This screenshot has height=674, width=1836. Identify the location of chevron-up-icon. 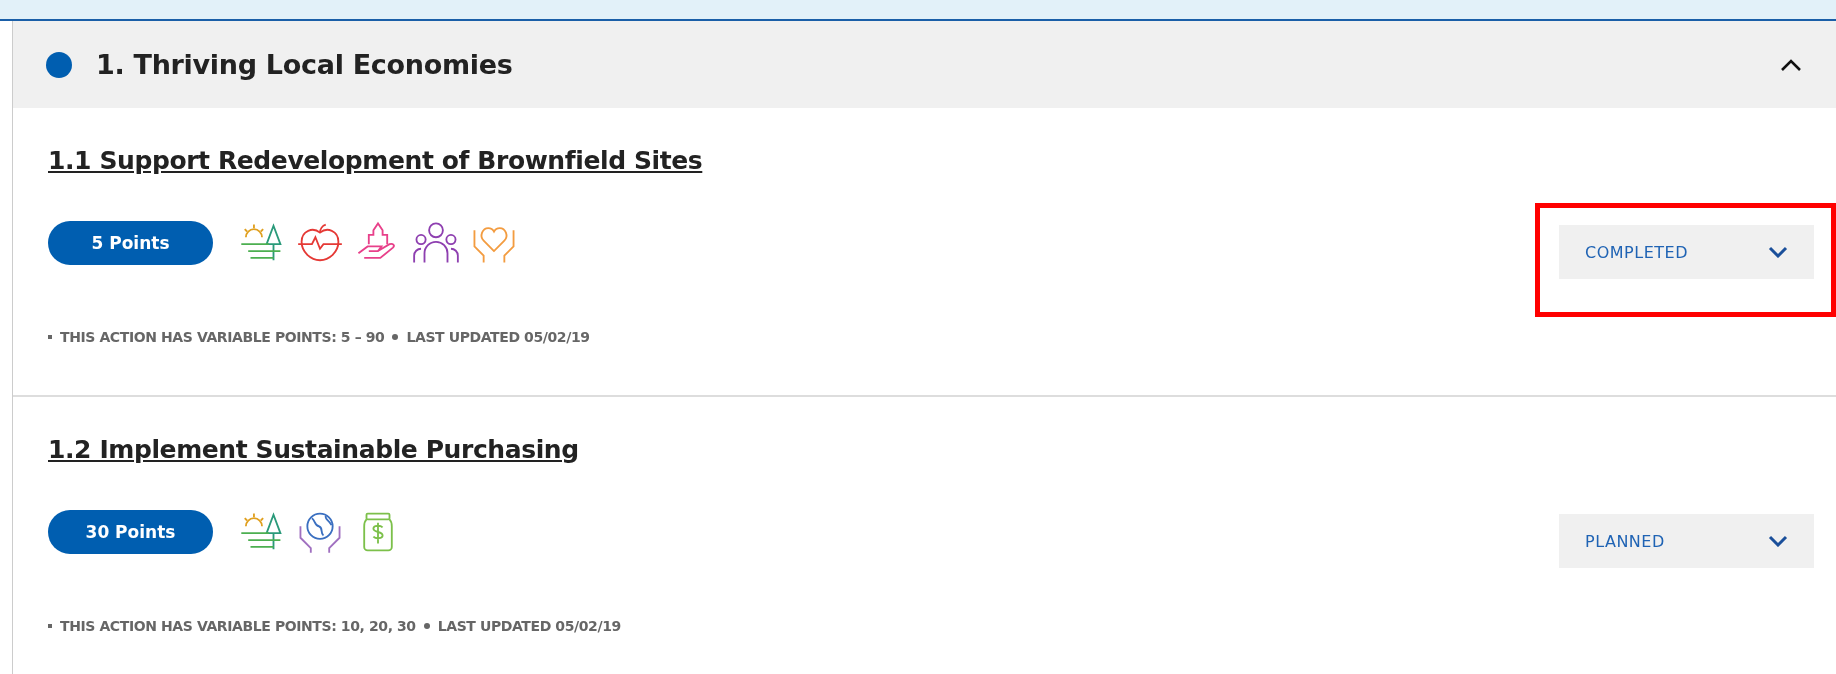
(1791, 64).